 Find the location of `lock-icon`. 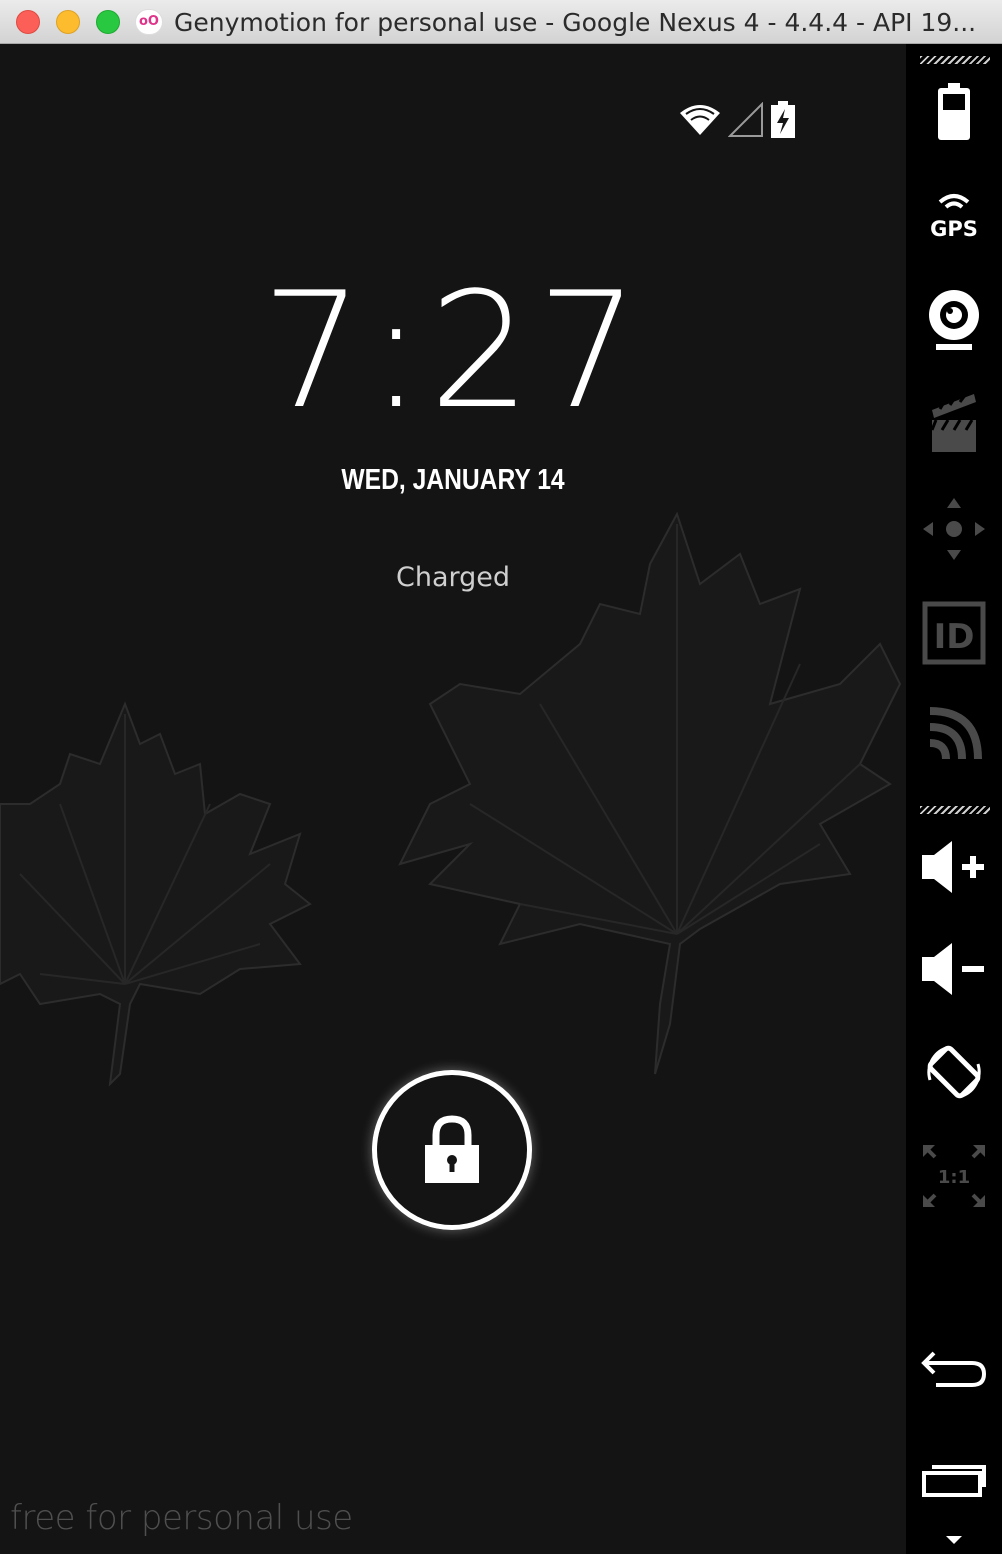

lock-icon is located at coordinates (452, 1149).